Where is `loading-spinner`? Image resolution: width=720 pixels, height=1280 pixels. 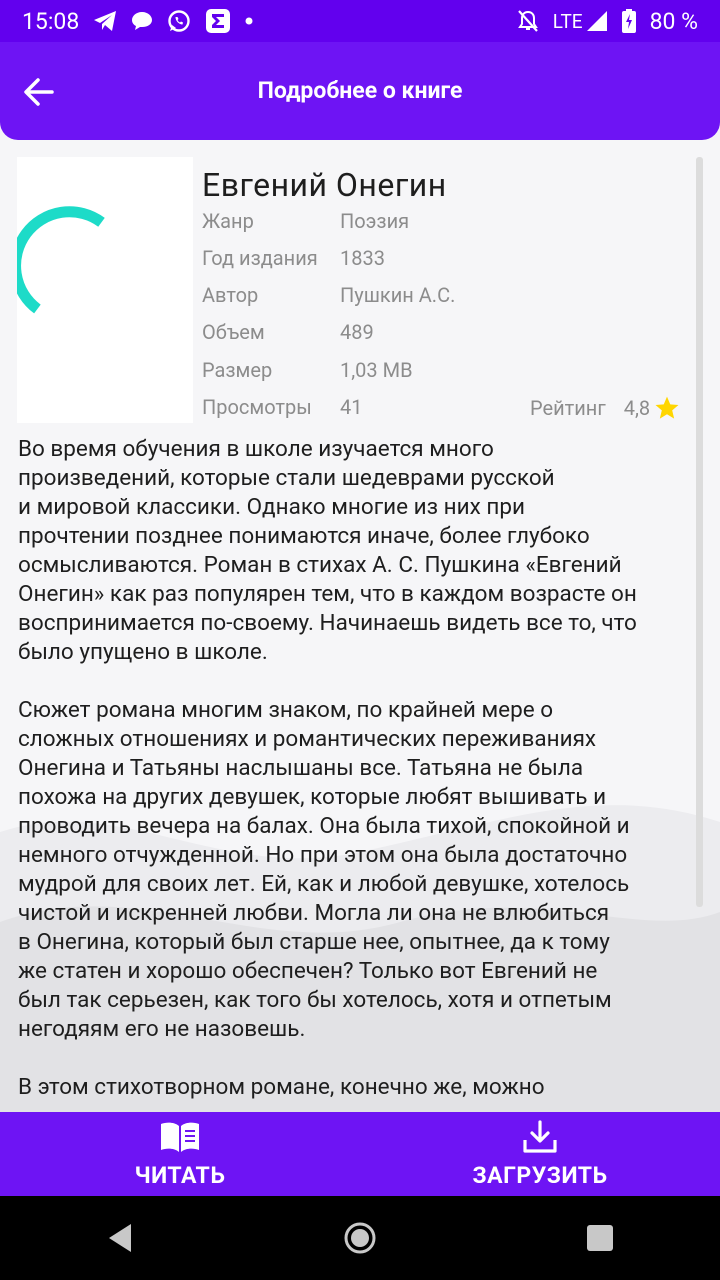 loading-spinner is located at coordinates (57, 260).